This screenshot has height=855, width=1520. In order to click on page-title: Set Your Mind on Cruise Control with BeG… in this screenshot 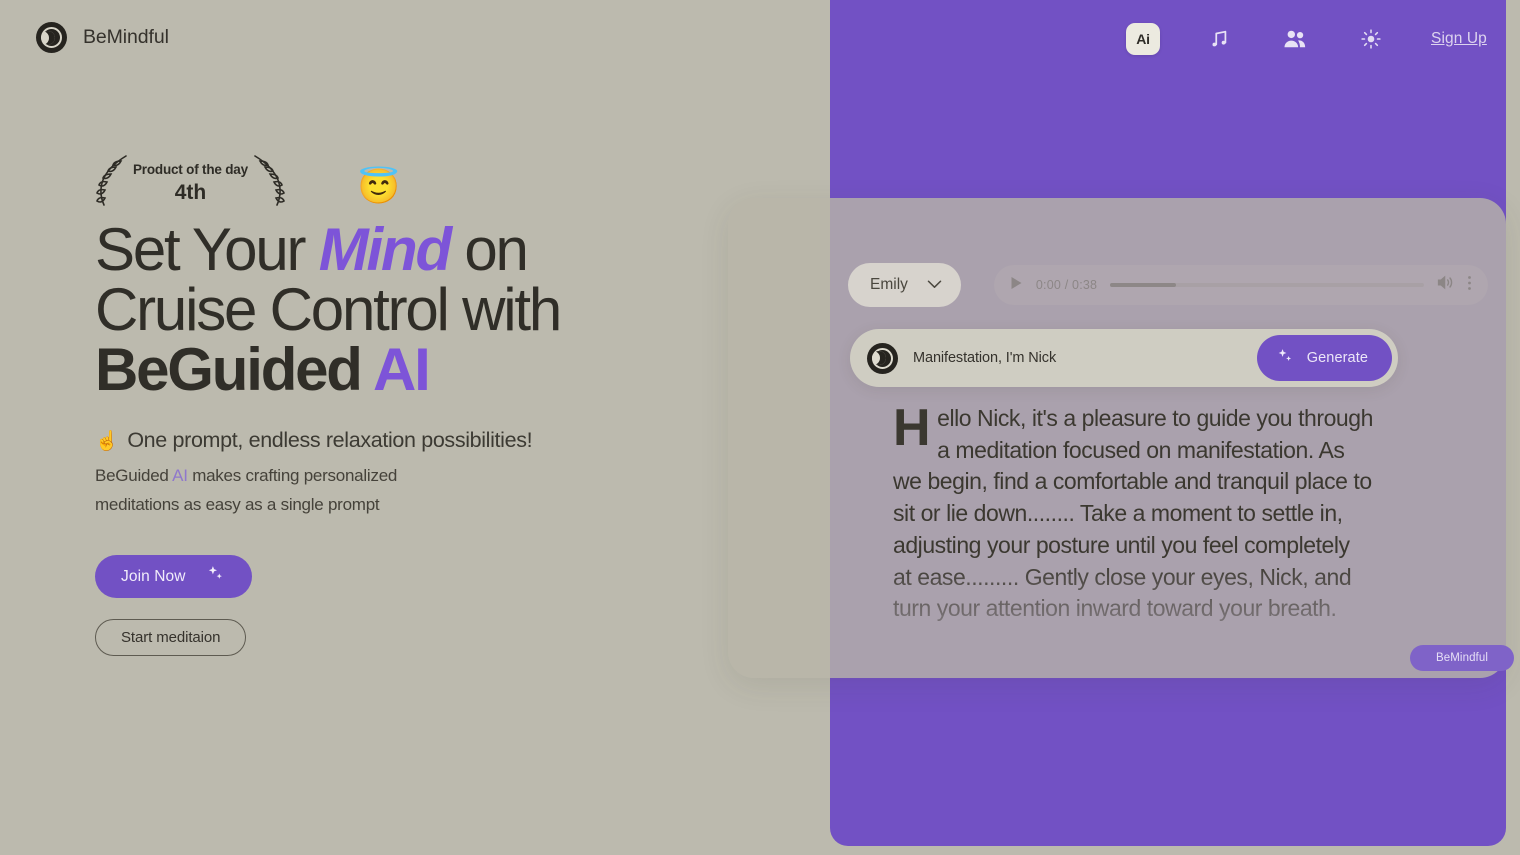, I will do `click(405, 310)`.